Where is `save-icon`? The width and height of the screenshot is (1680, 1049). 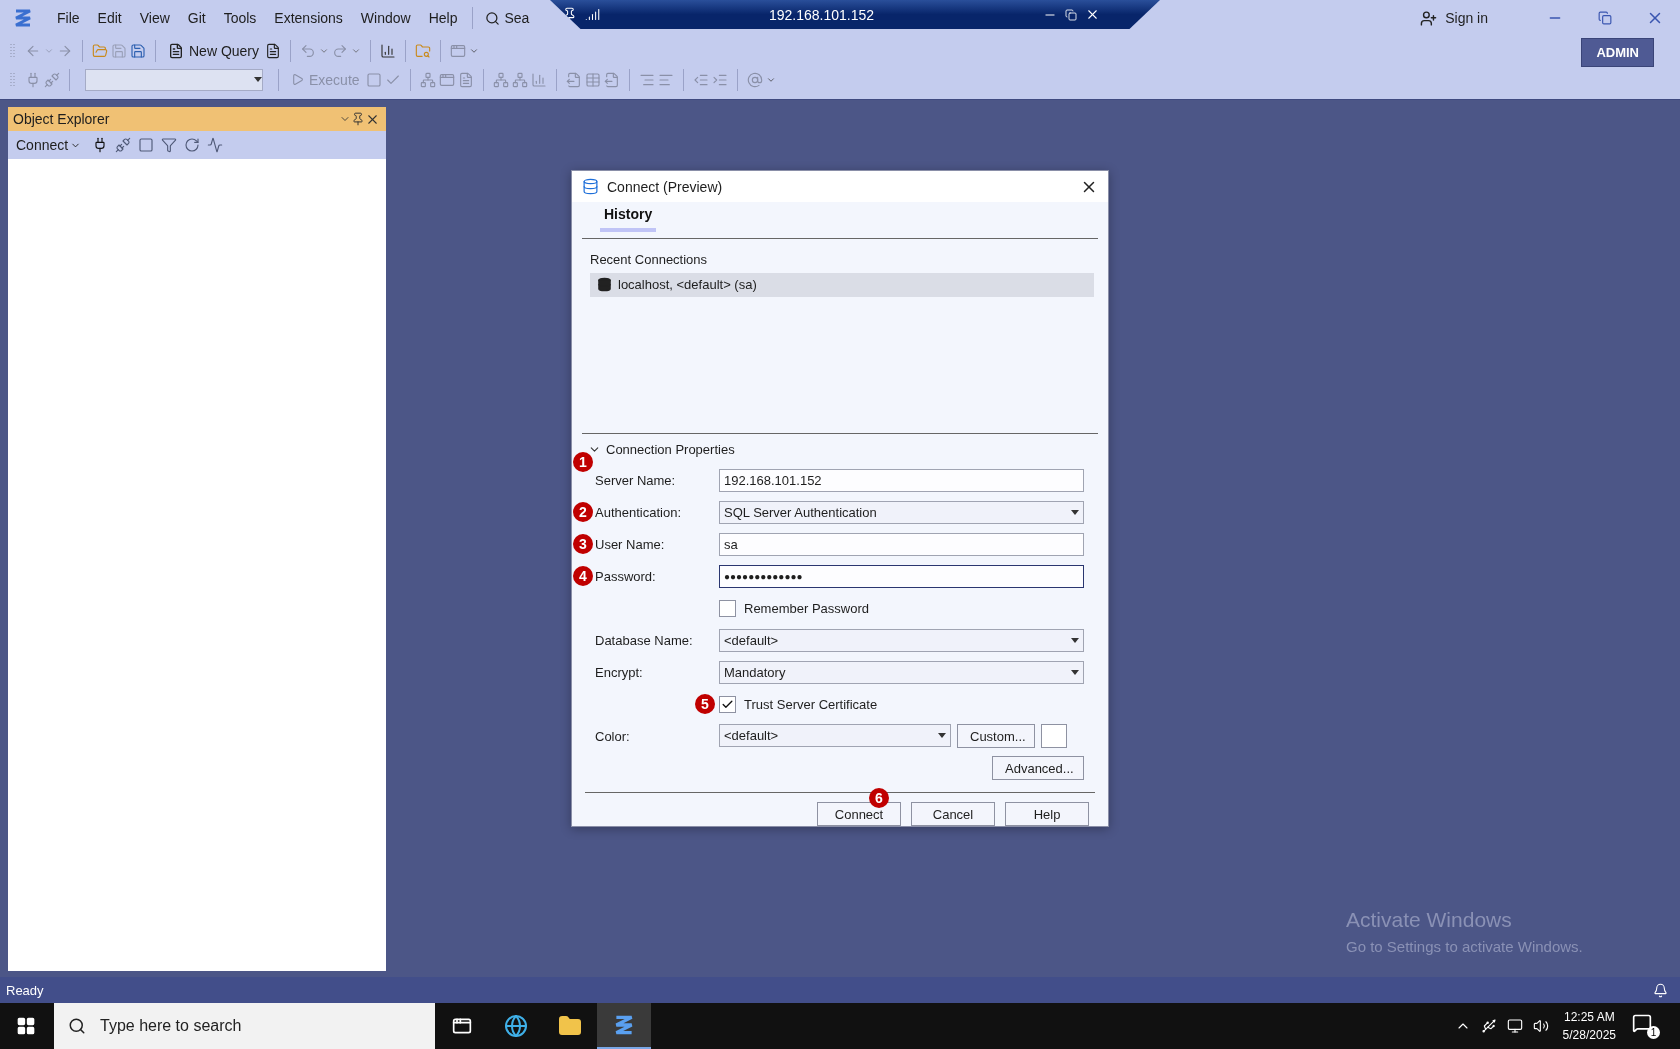 save-icon is located at coordinates (119, 50).